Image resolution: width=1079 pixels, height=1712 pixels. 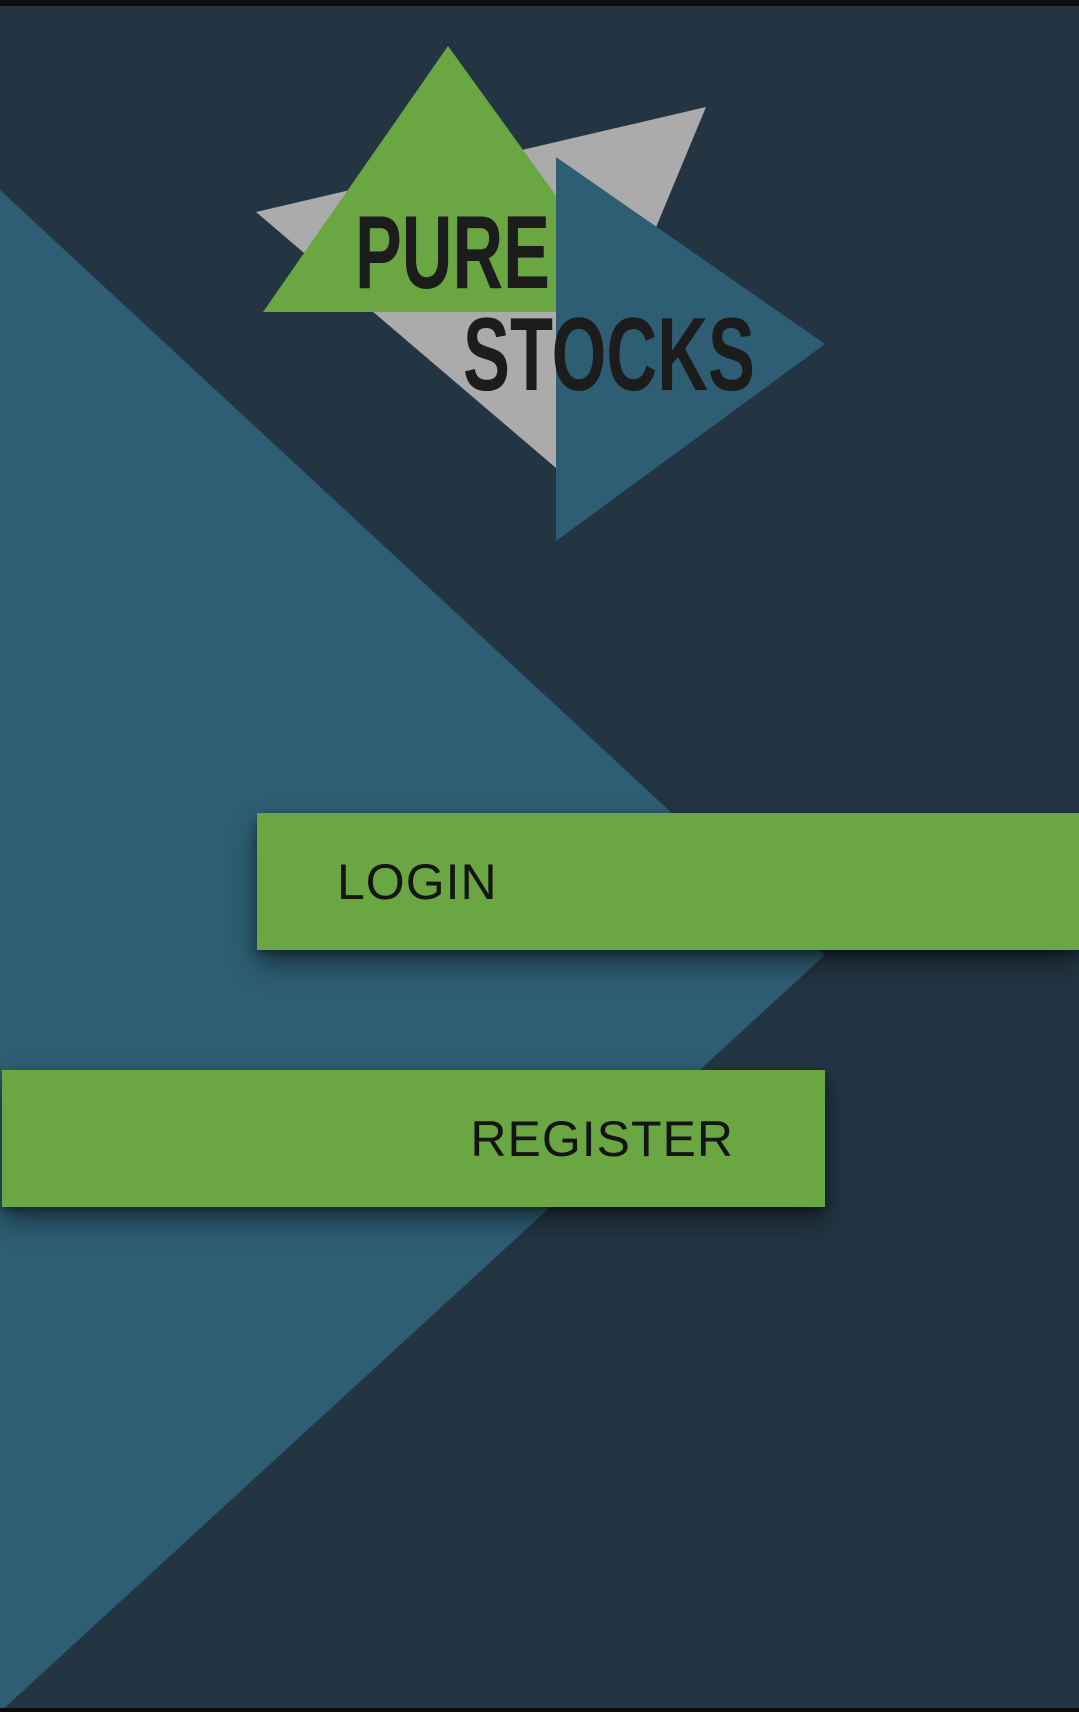 What do you see at coordinates (602, 1138) in the screenshot?
I see `register-button-label: REGISTER` at bounding box center [602, 1138].